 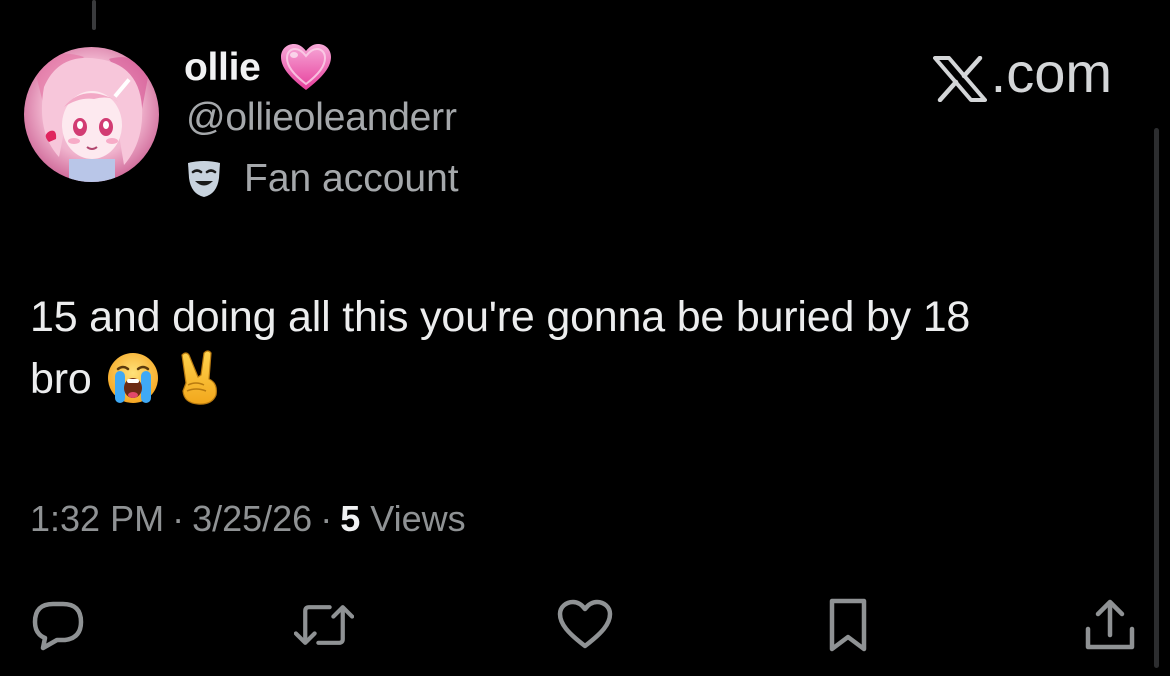 I want to click on post-date: 3/25/26, so click(x=252, y=519).